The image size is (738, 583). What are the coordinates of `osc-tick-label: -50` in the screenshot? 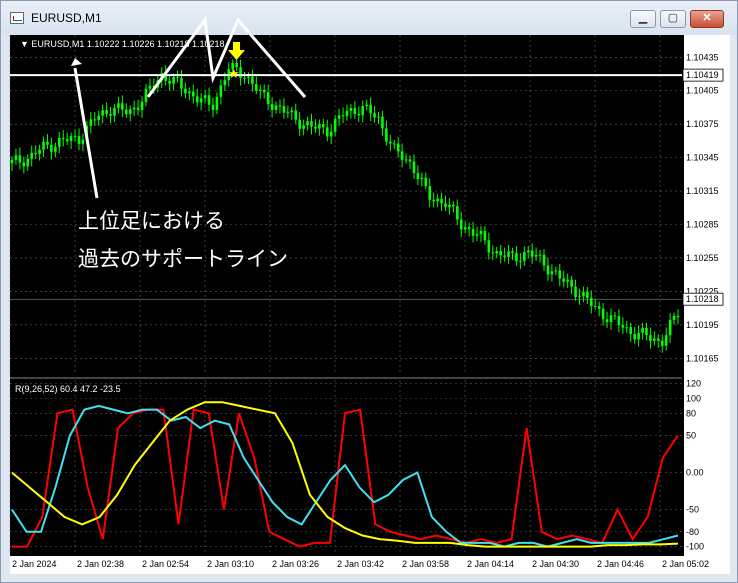 It's located at (692, 510).